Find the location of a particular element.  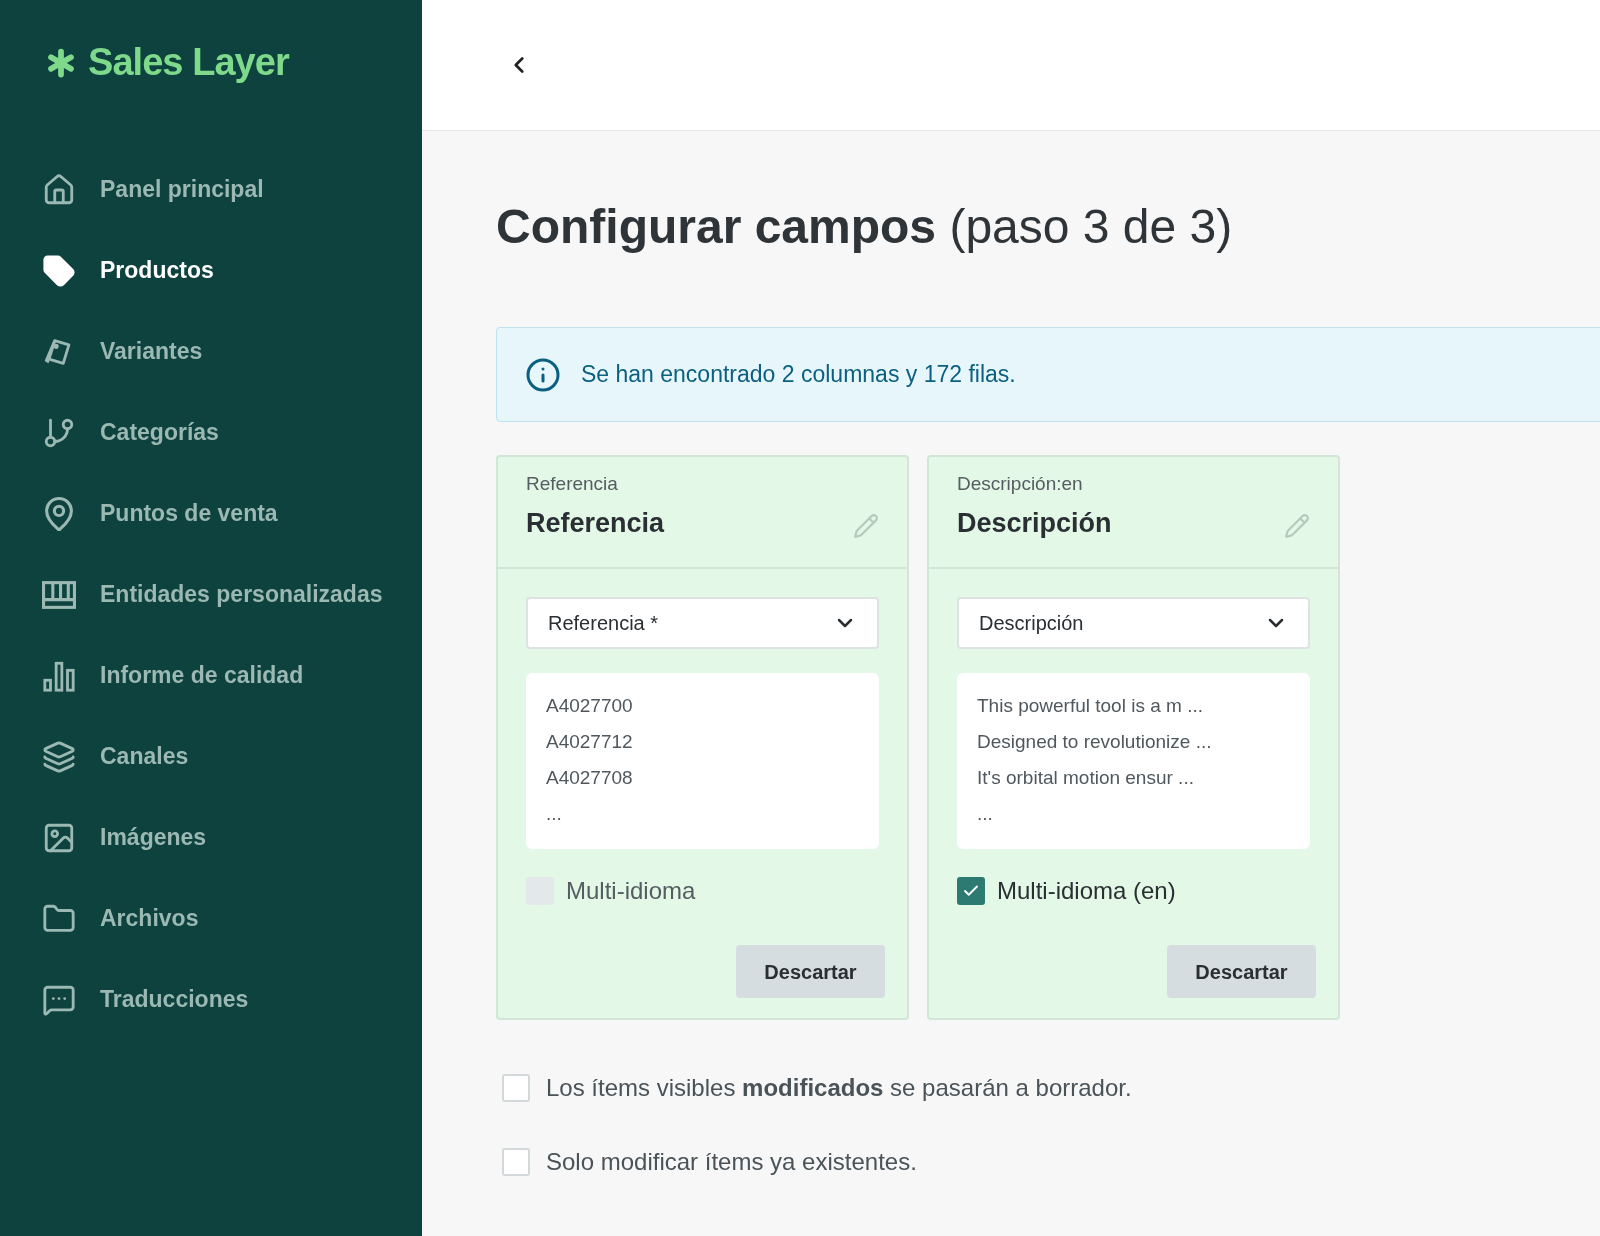

source-column-label: Descripción:en is located at coordinates (1020, 484).